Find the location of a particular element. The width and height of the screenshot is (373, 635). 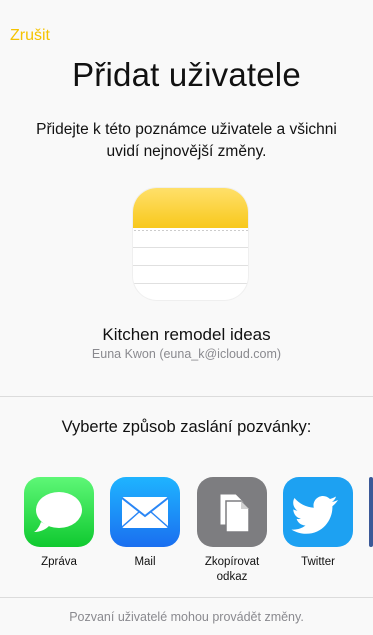

share-option-label: Zkopírovat odkaz is located at coordinates (232, 569).